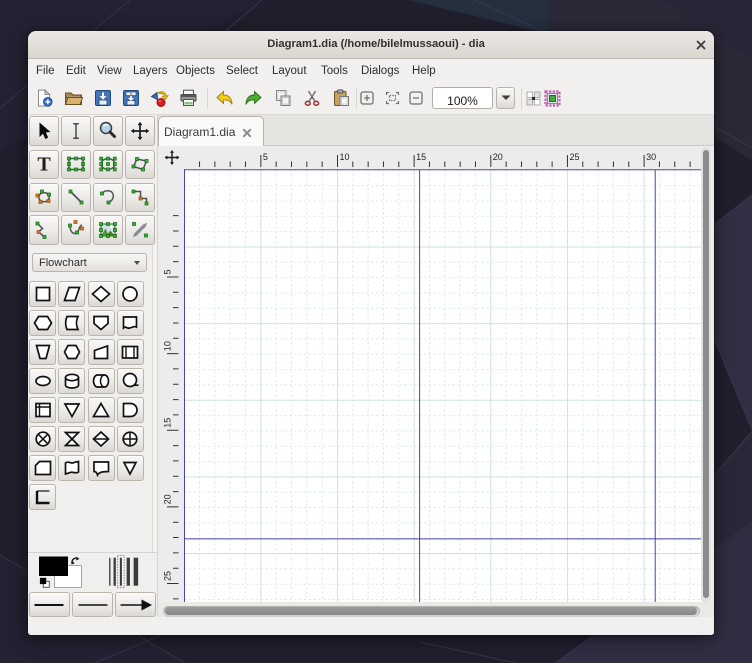  I want to click on svg-text: 30, so click(651, 157).